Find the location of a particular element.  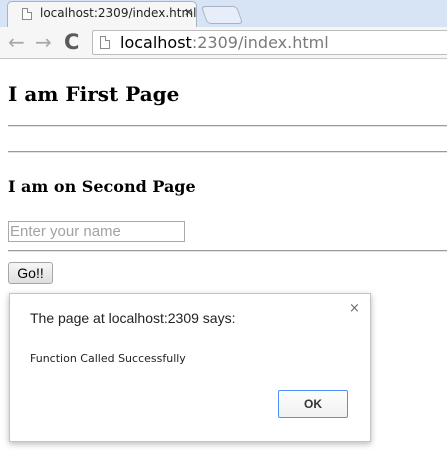

tab-title: localhost:2309/index.html is located at coordinates (118, 13).